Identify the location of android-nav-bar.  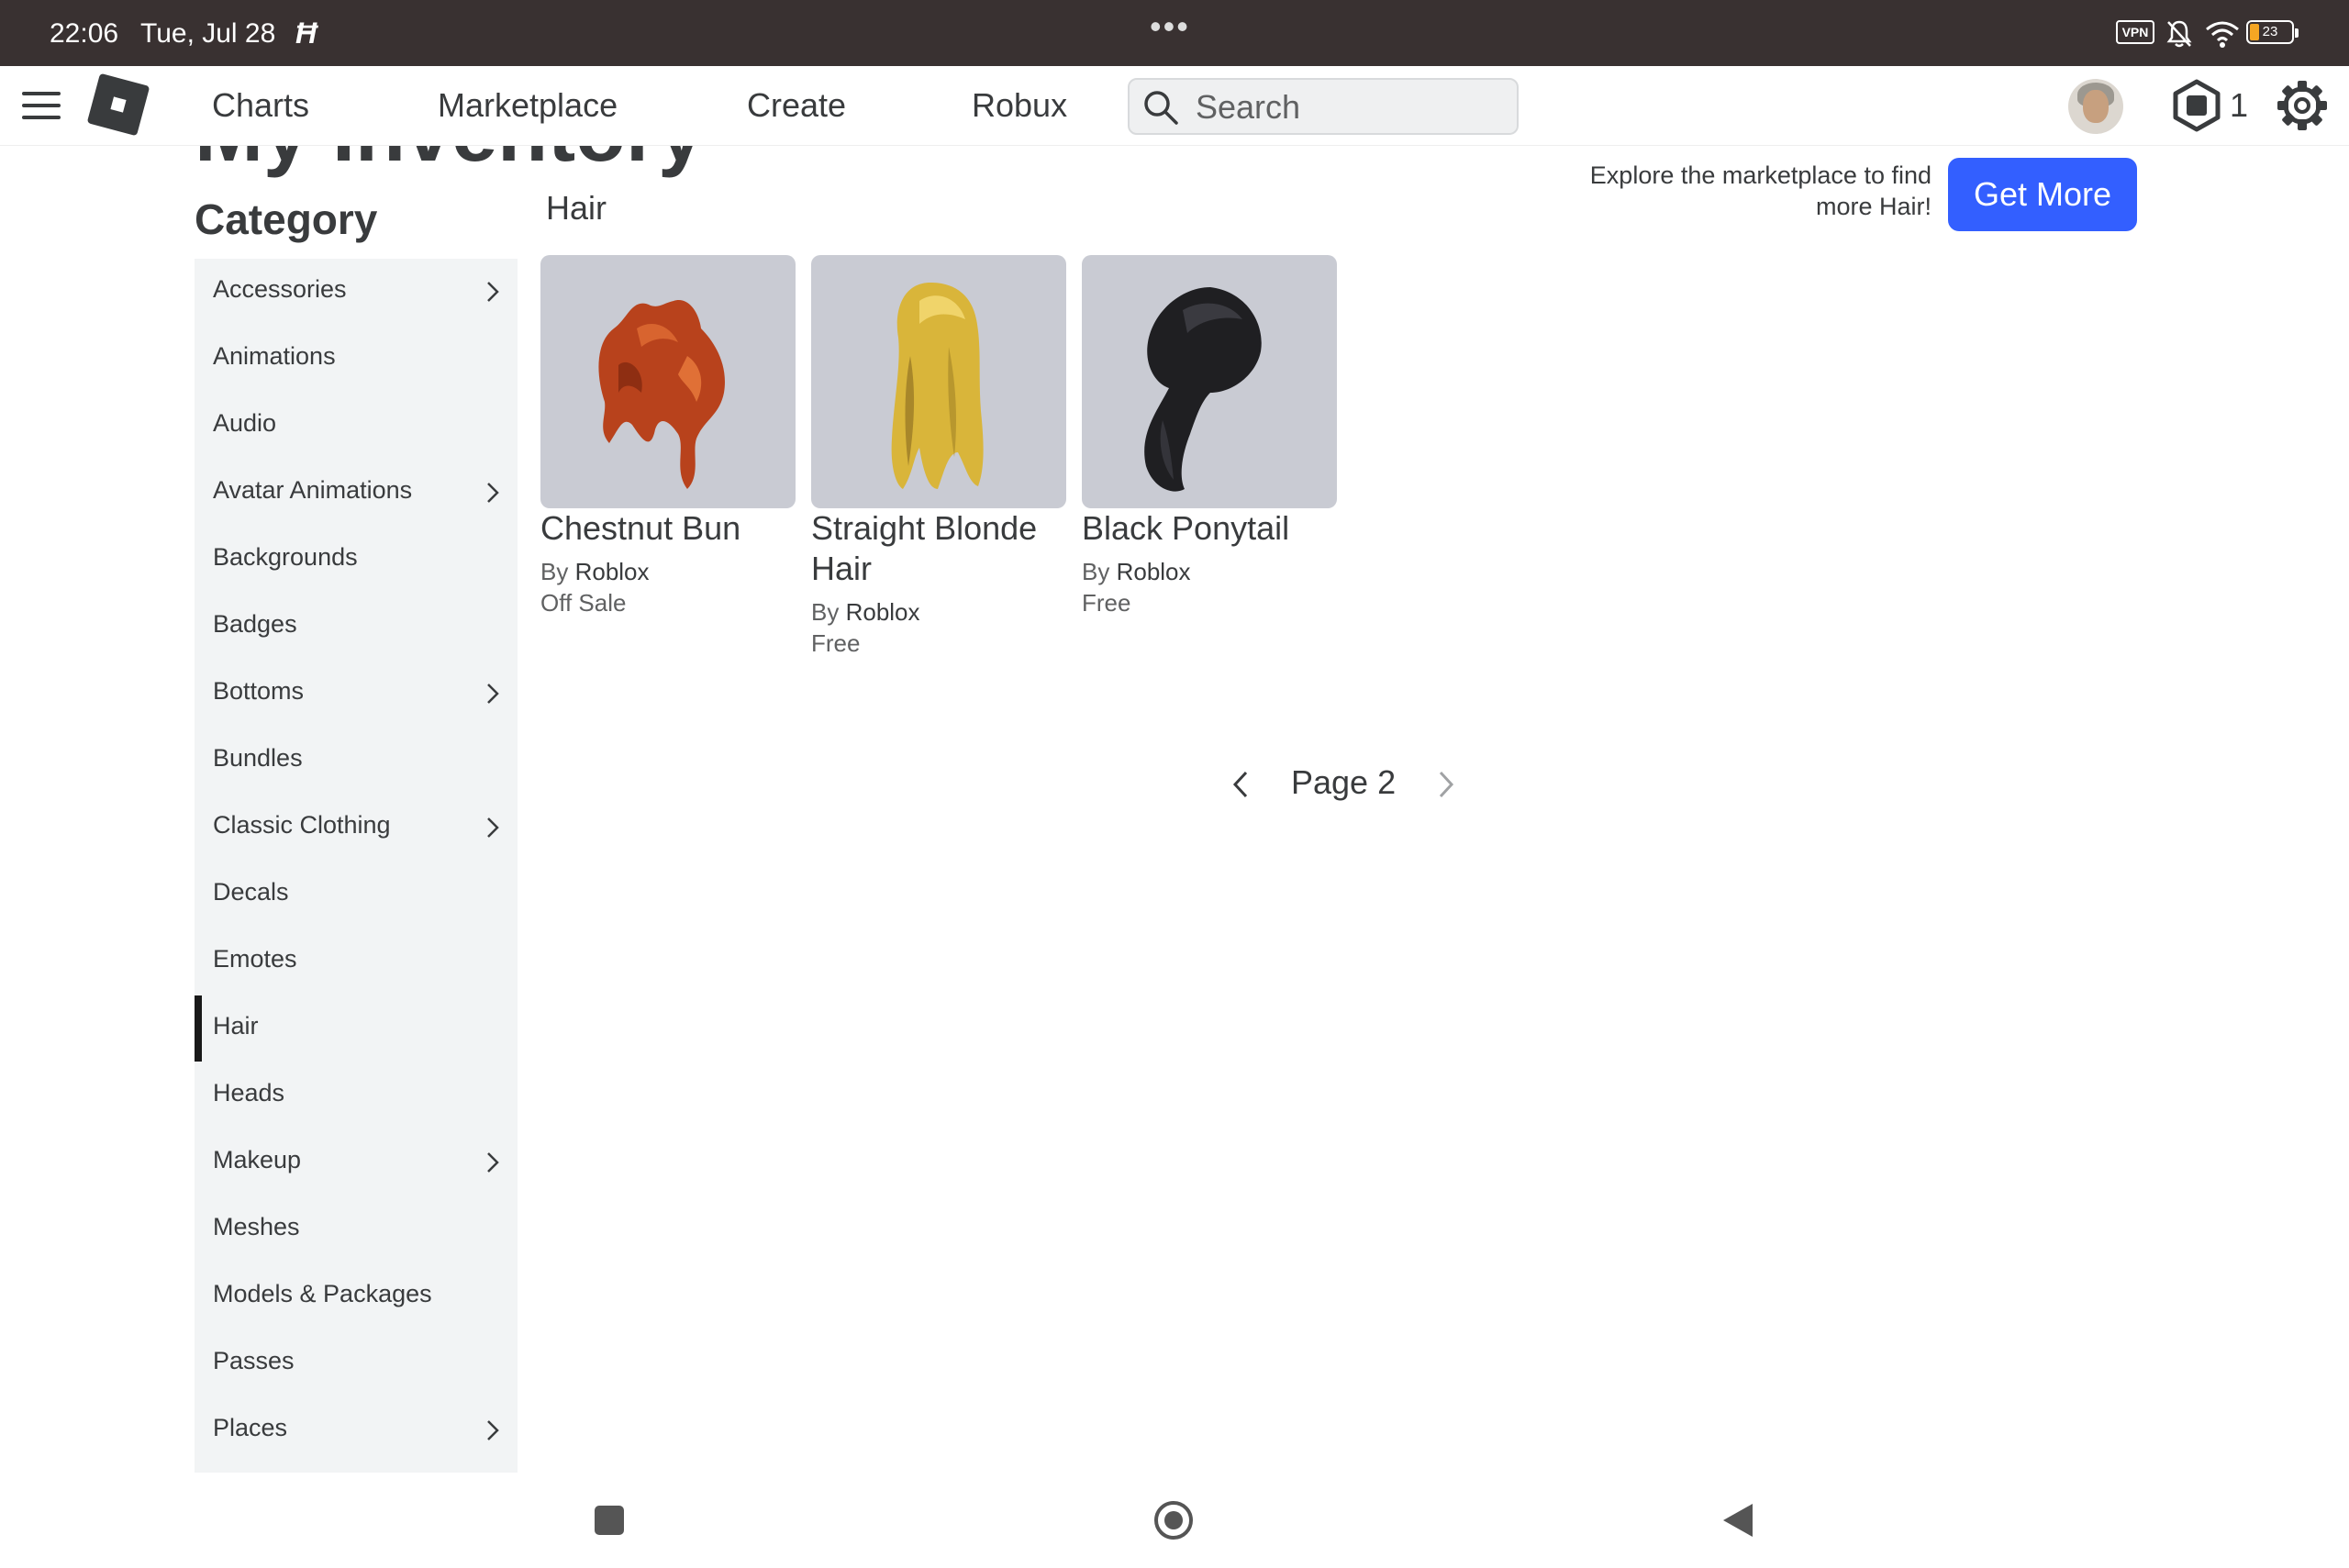
(1174, 1520).